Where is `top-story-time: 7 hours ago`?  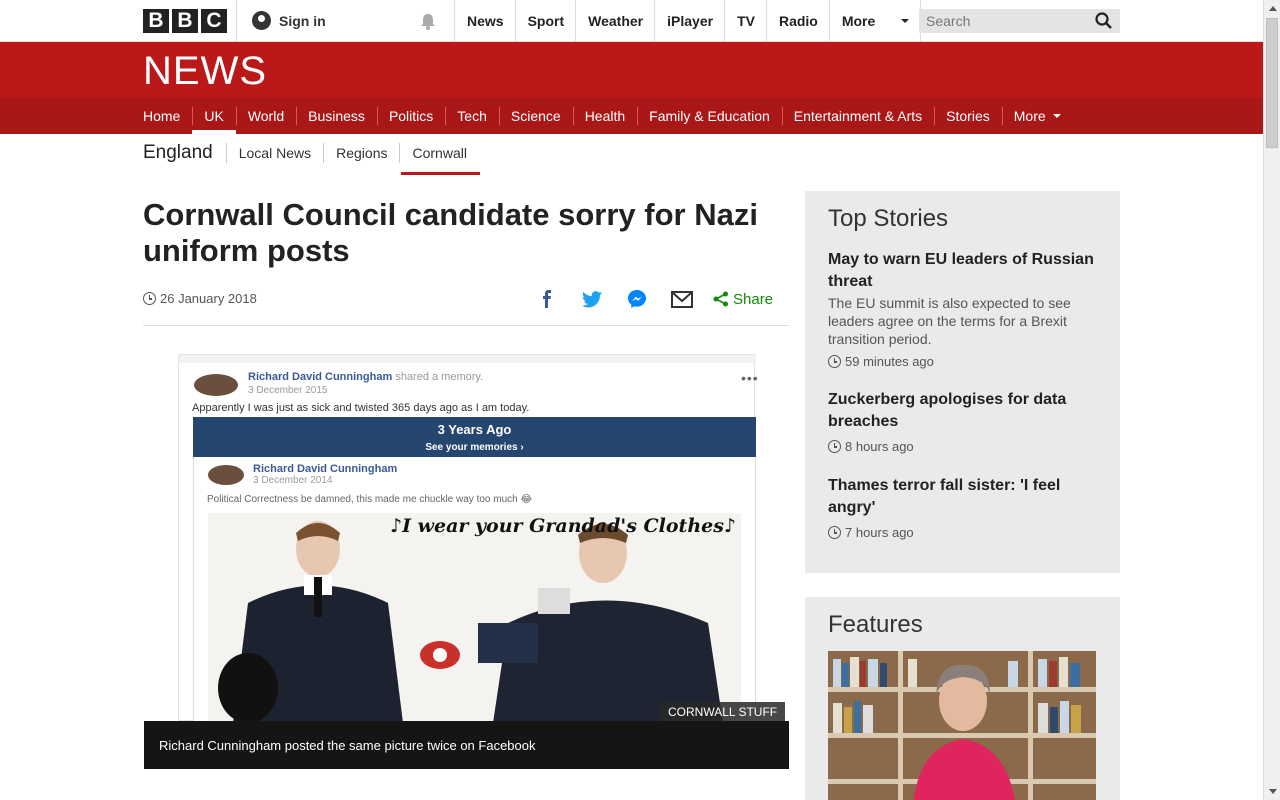 top-story-time: 7 hours ago is located at coordinates (879, 532).